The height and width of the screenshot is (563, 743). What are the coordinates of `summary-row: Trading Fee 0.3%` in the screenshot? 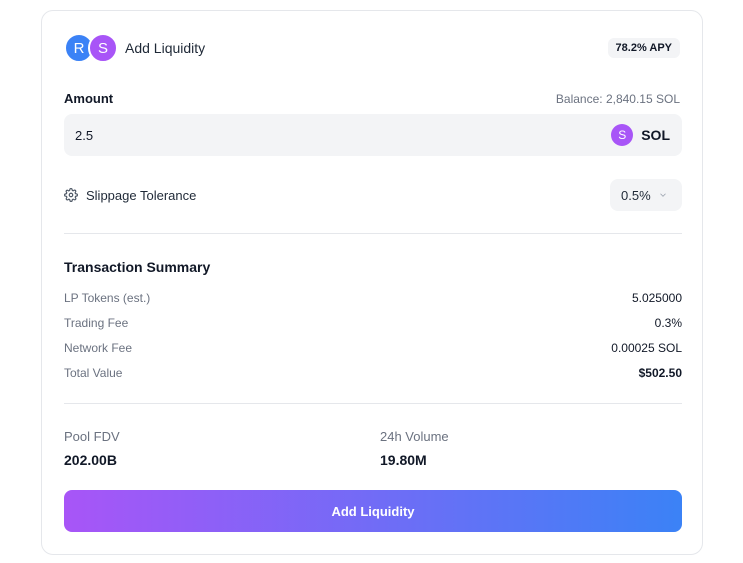 It's located at (373, 325).